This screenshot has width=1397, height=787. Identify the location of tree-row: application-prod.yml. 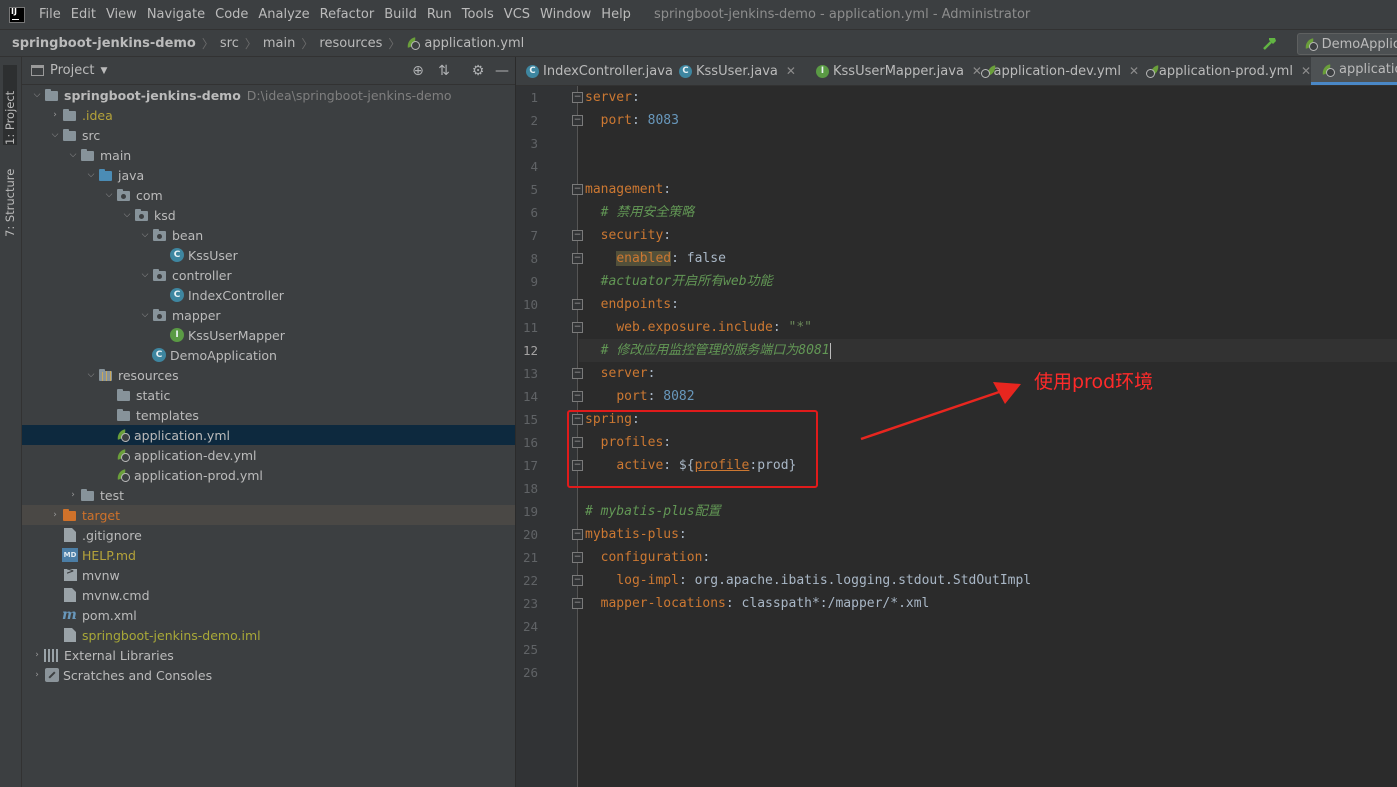
(268, 475).